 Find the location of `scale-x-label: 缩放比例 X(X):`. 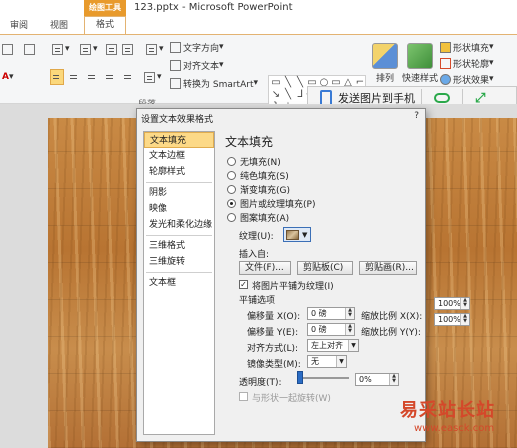

scale-x-label: 缩放比例 X(X): is located at coordinates (392, 317).